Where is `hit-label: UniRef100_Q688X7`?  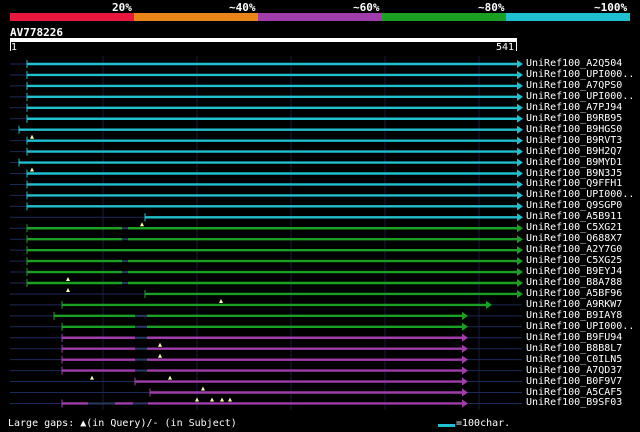 hit-label: UniRef100_Q688X7 is located at coordinates (574, 238).